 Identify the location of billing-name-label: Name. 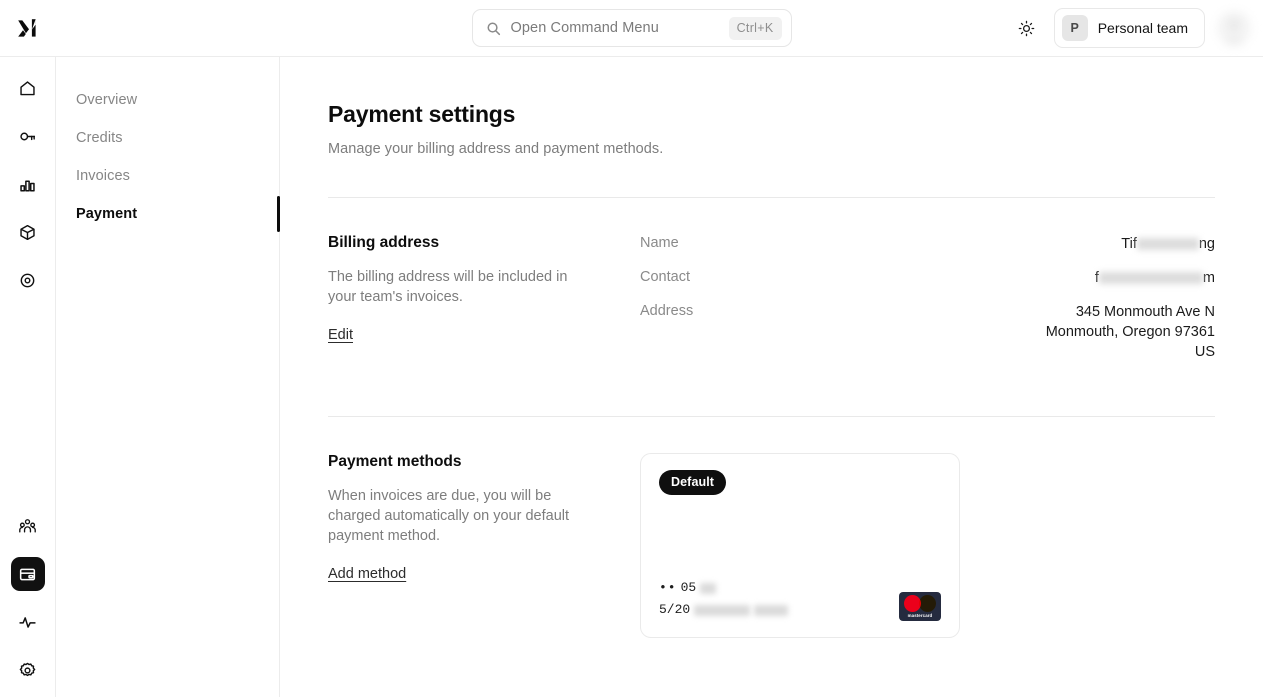
(659, 243).